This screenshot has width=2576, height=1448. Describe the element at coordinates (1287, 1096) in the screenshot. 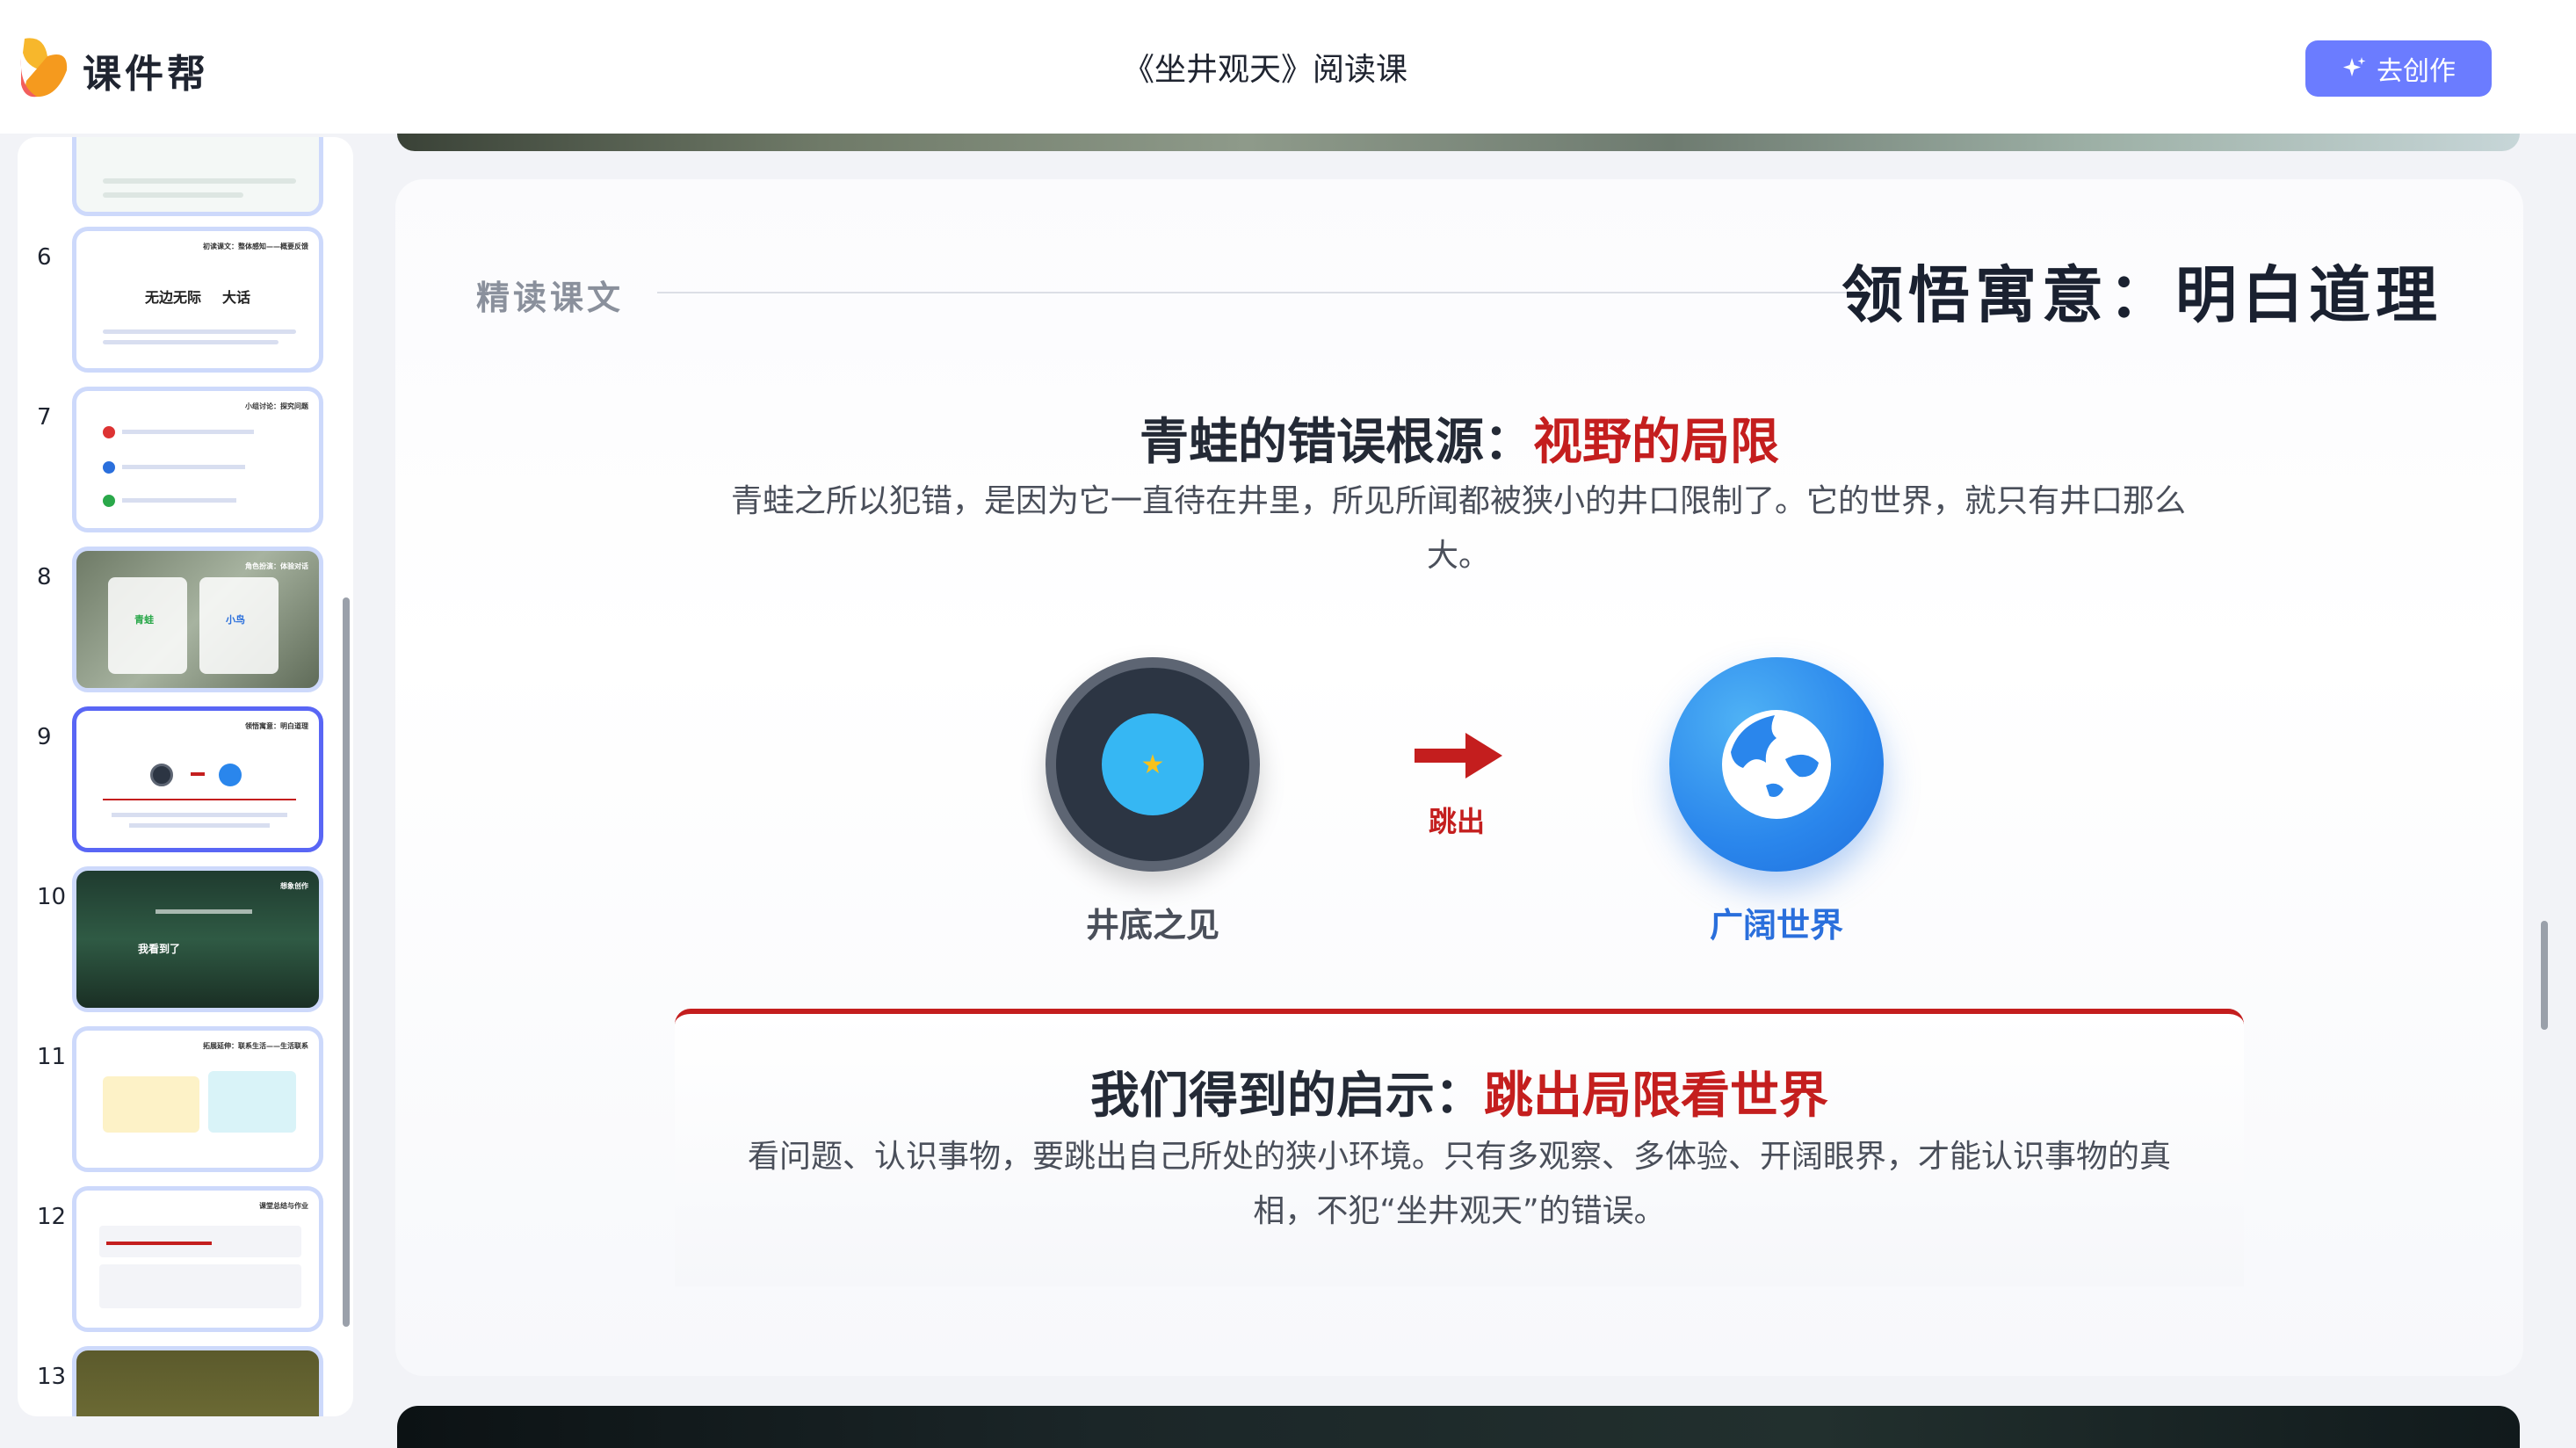

I see `subtitle-prefix: 我们得到的启示：` at that location.